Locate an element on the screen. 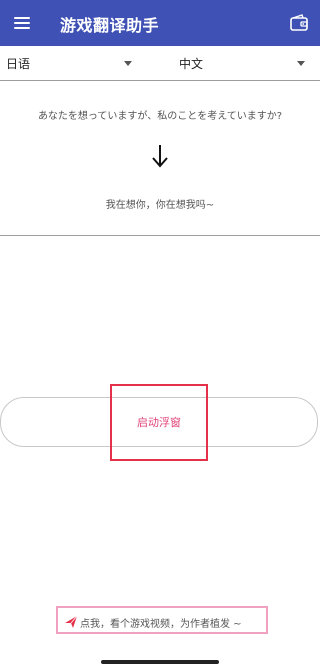 This screenshot has width=320, height=672. home-indicator is located at coordinates (160, 662).